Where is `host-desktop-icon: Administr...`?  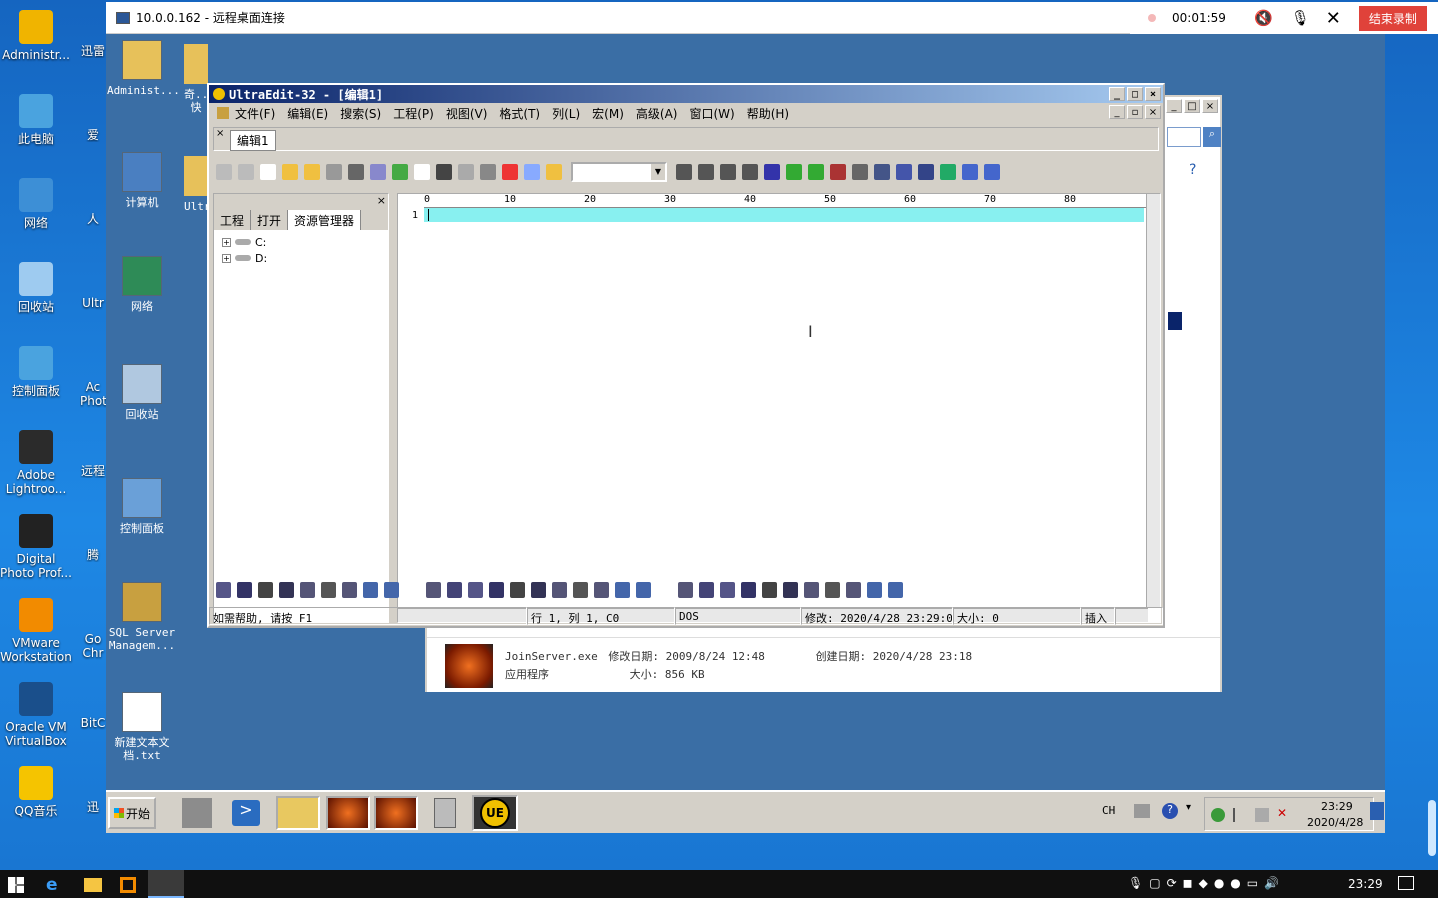 host-desktop-icon: Administr... is located at coordinates (36, 36).